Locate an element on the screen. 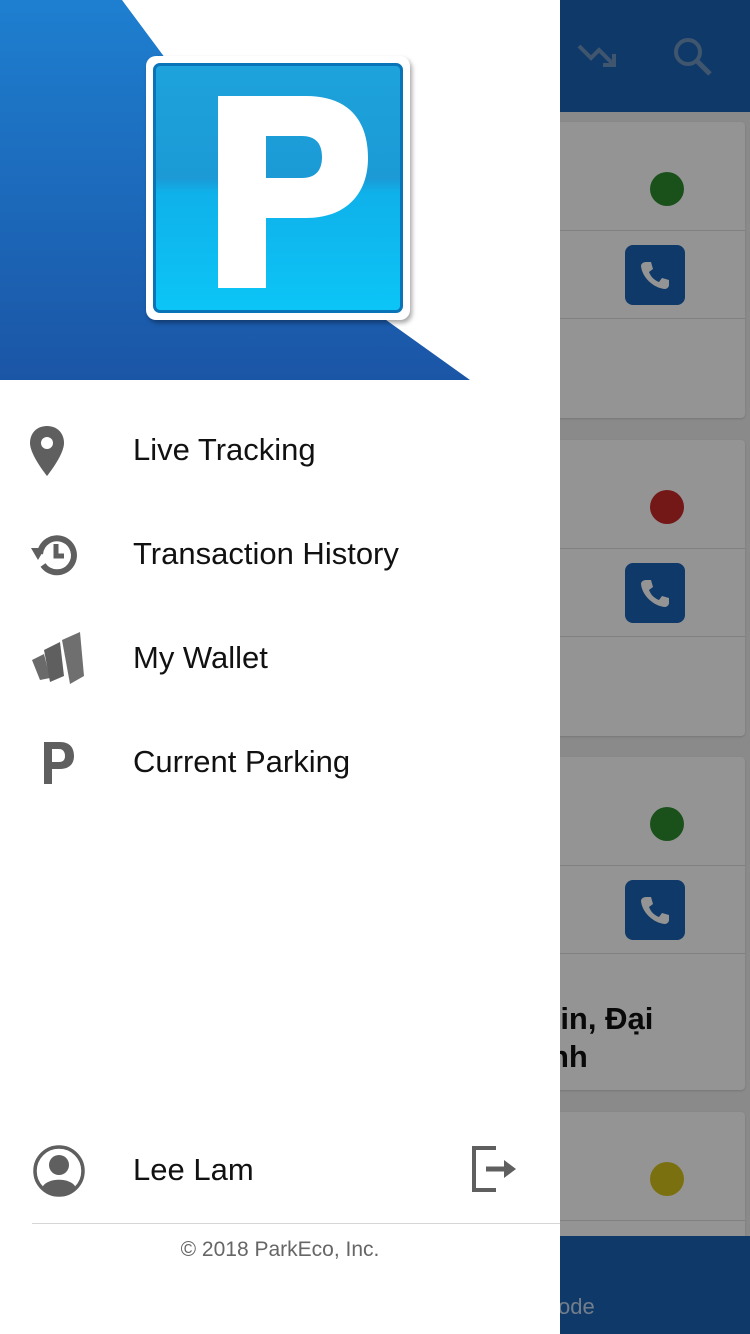  menu-item-current-parking: Current Parking is located at coordinates (280, 764).